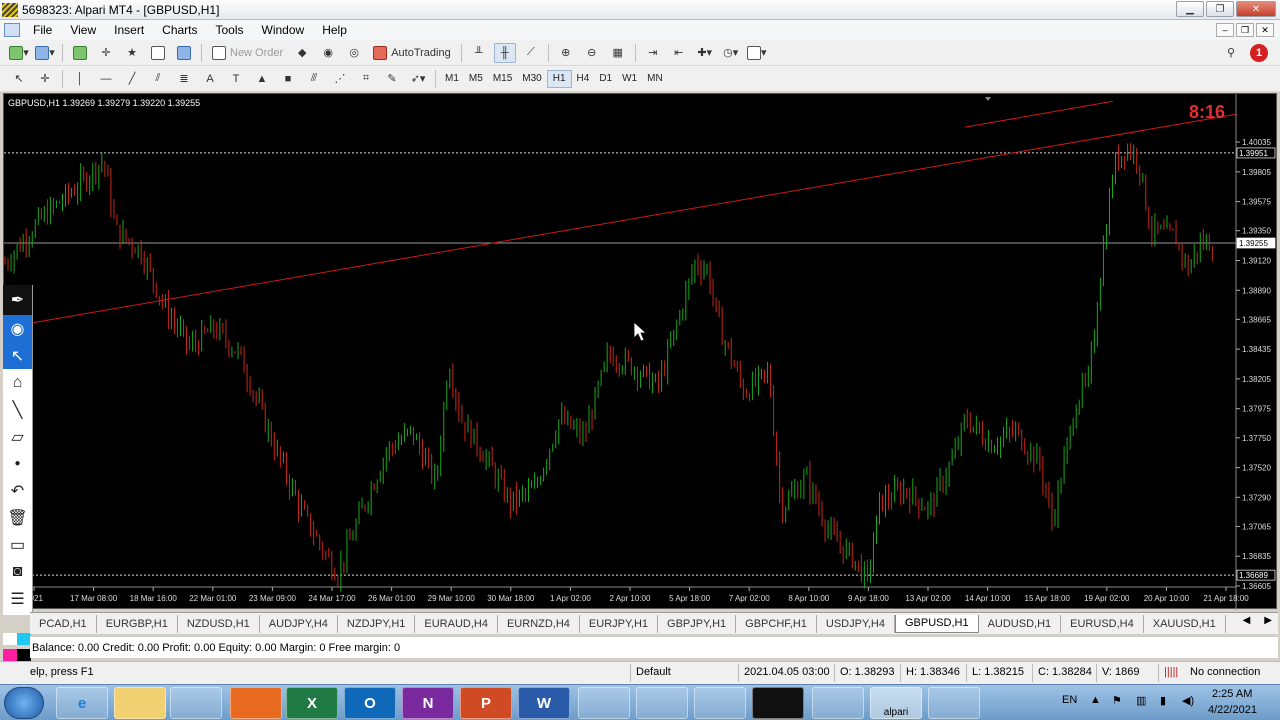 The height and width of the screenshot is (720, 1280). Describe the element at coordinates (302, 53) in the screenshot. I see `metaeditor-button: ◆` at that location.